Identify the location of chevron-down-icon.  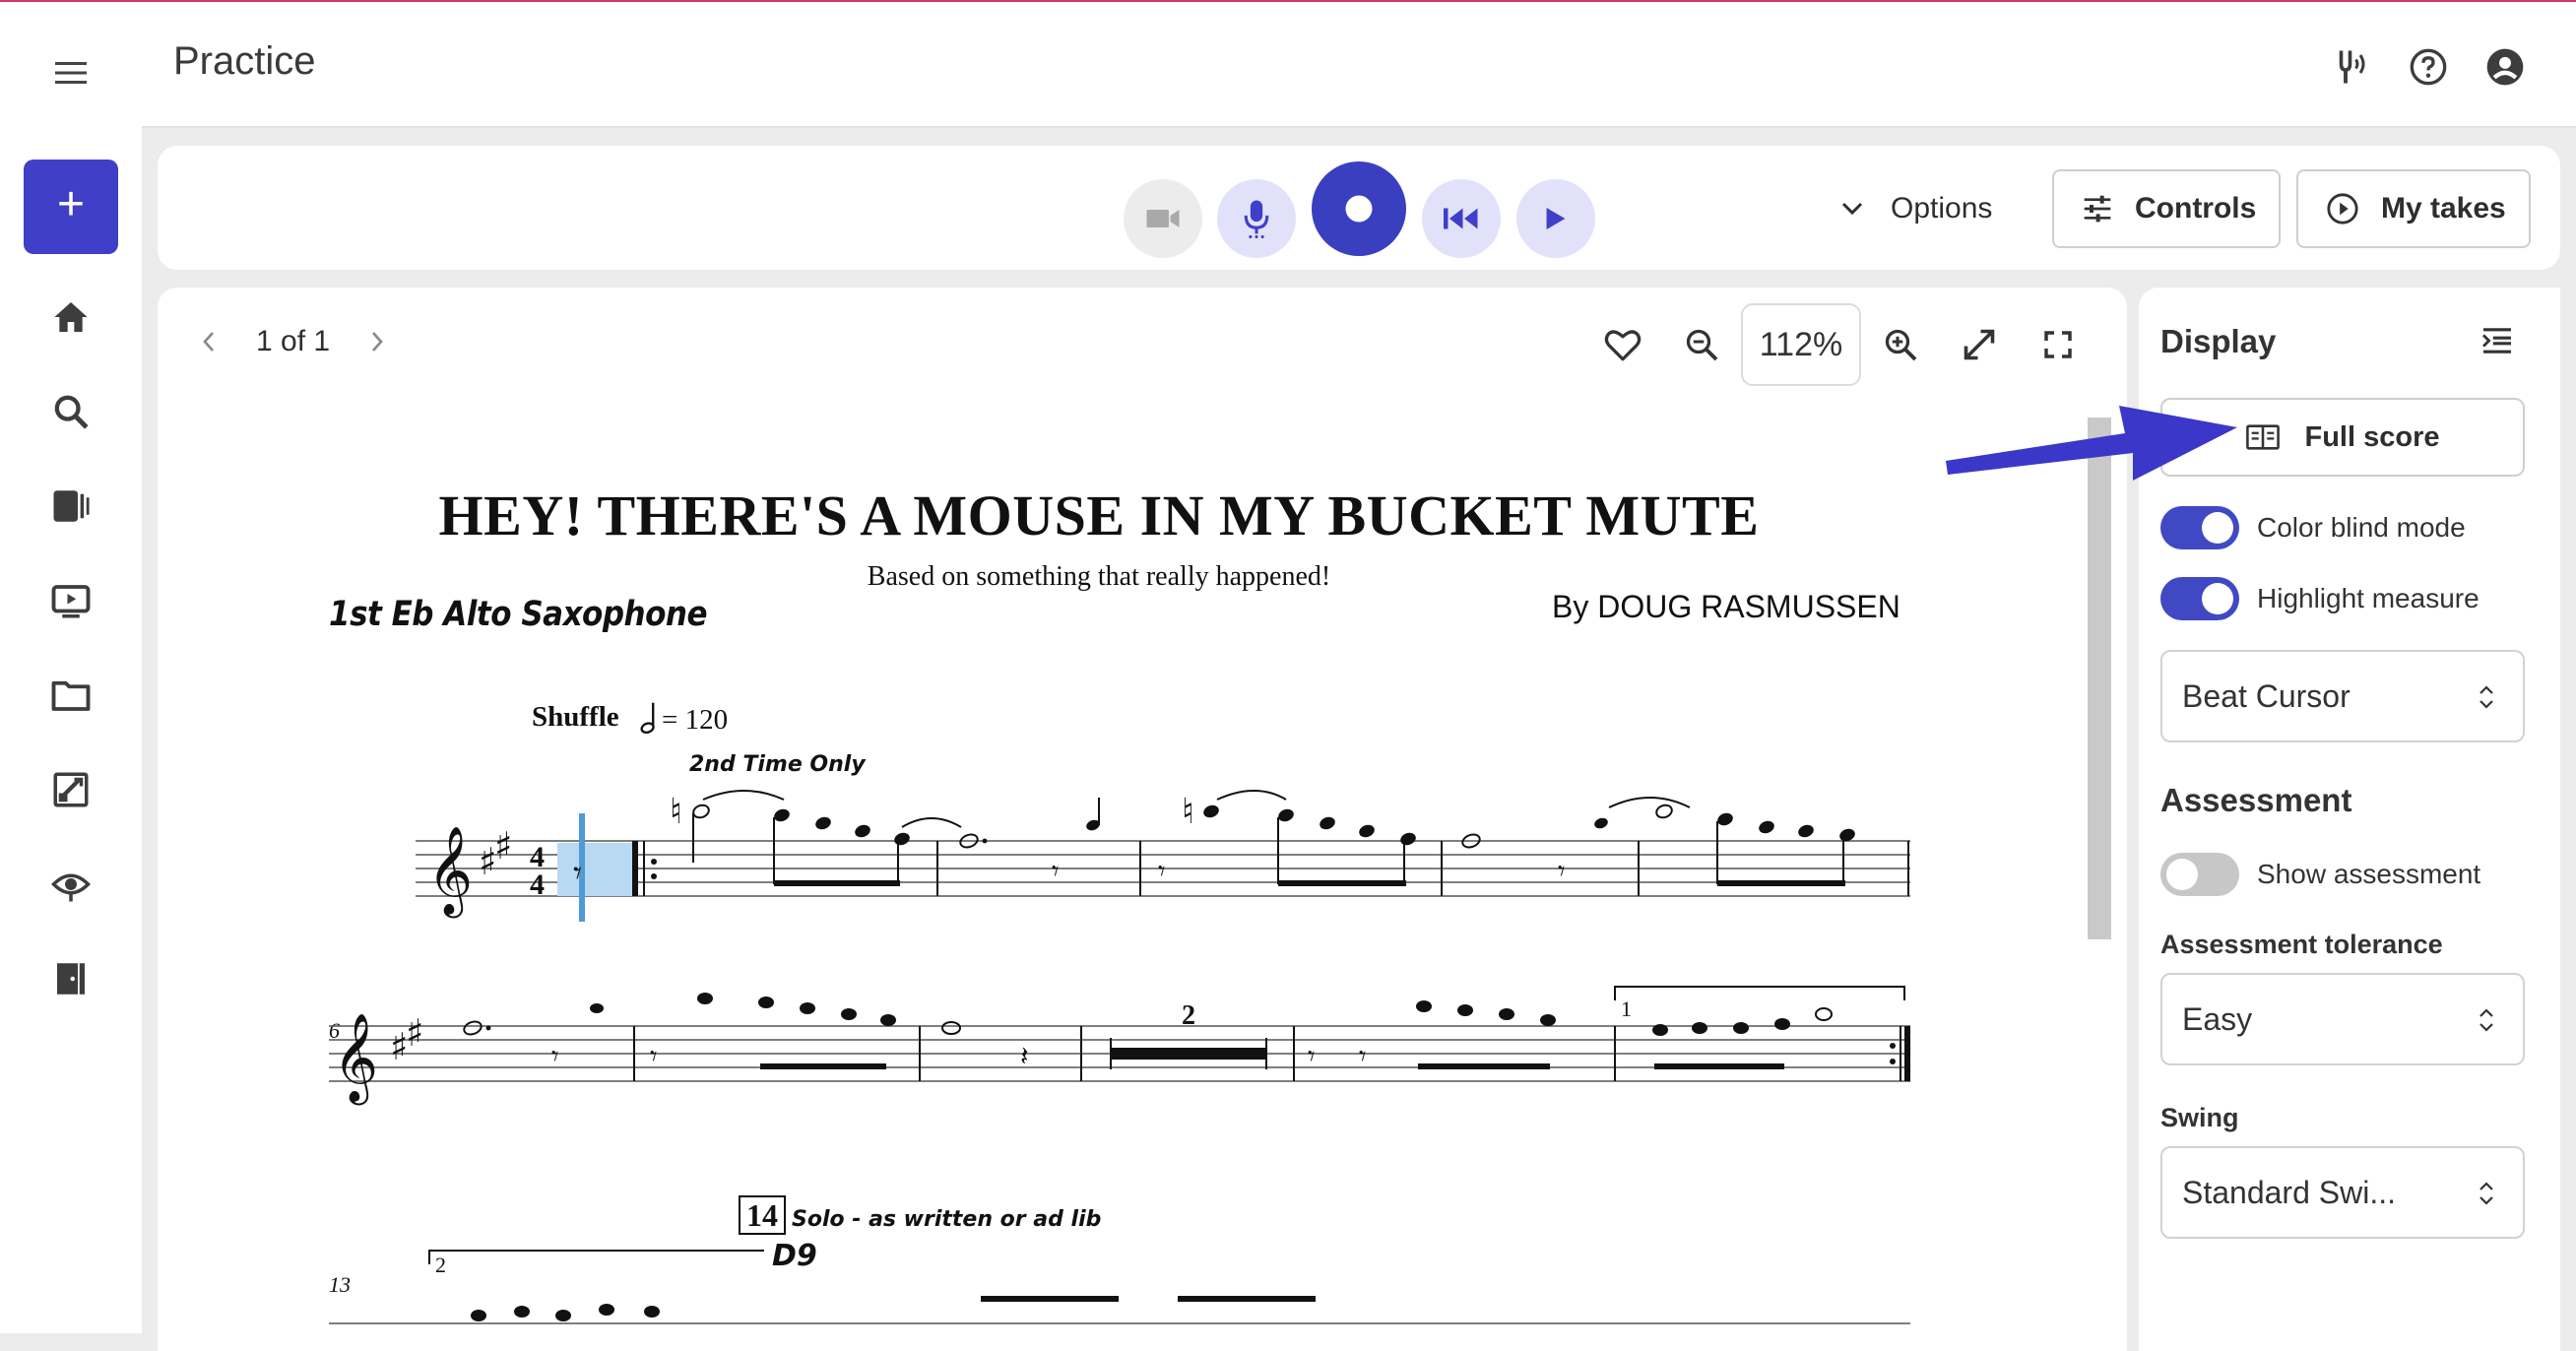
(1852, 209).